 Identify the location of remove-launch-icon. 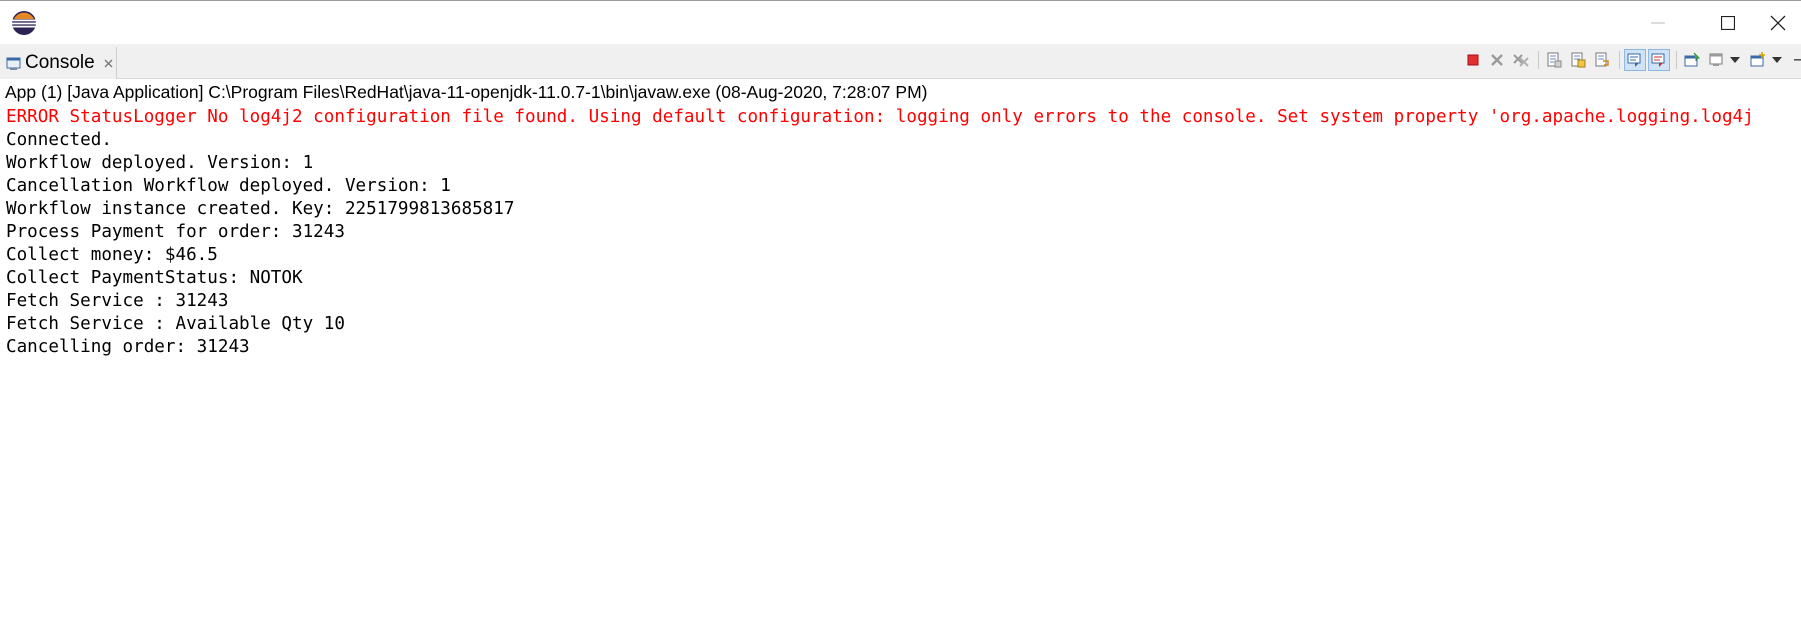
(1497, 60).